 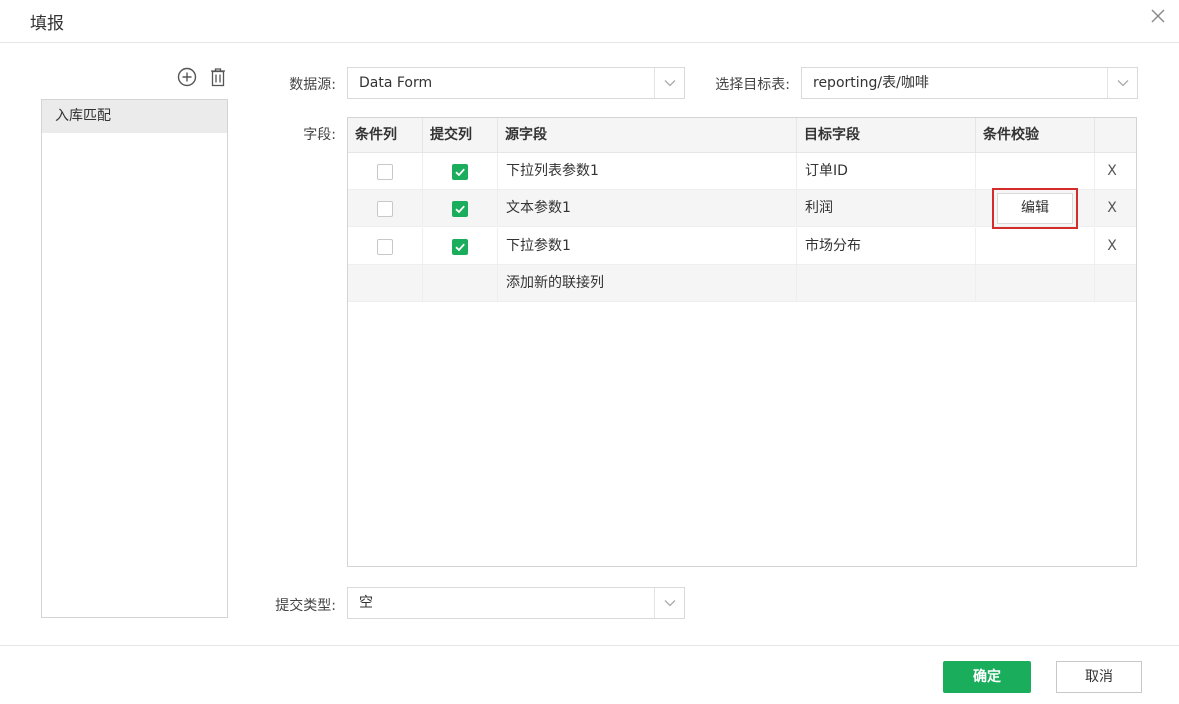 I want to click on report-list: 入库匹配, so click(x=134, y=358).